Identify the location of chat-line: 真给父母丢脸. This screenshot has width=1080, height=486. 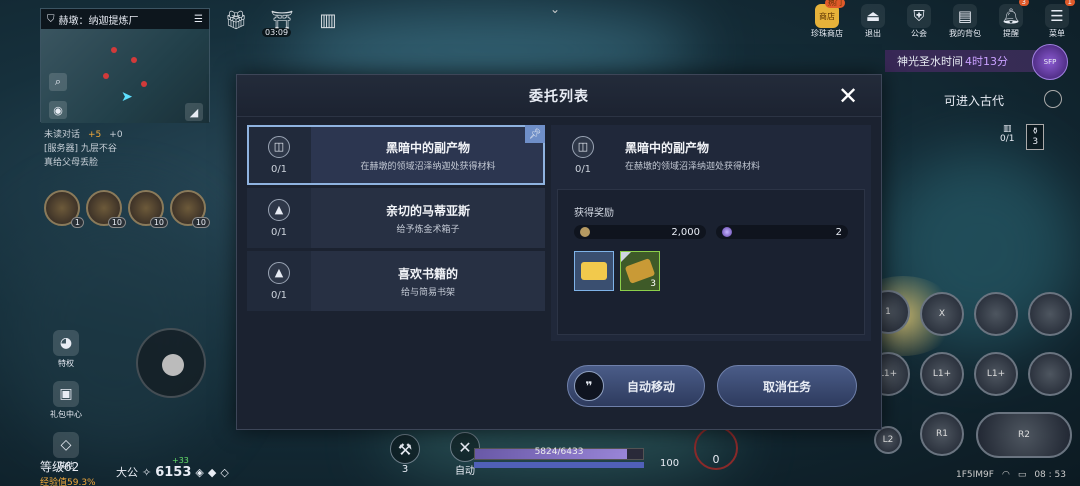
(71, 163).